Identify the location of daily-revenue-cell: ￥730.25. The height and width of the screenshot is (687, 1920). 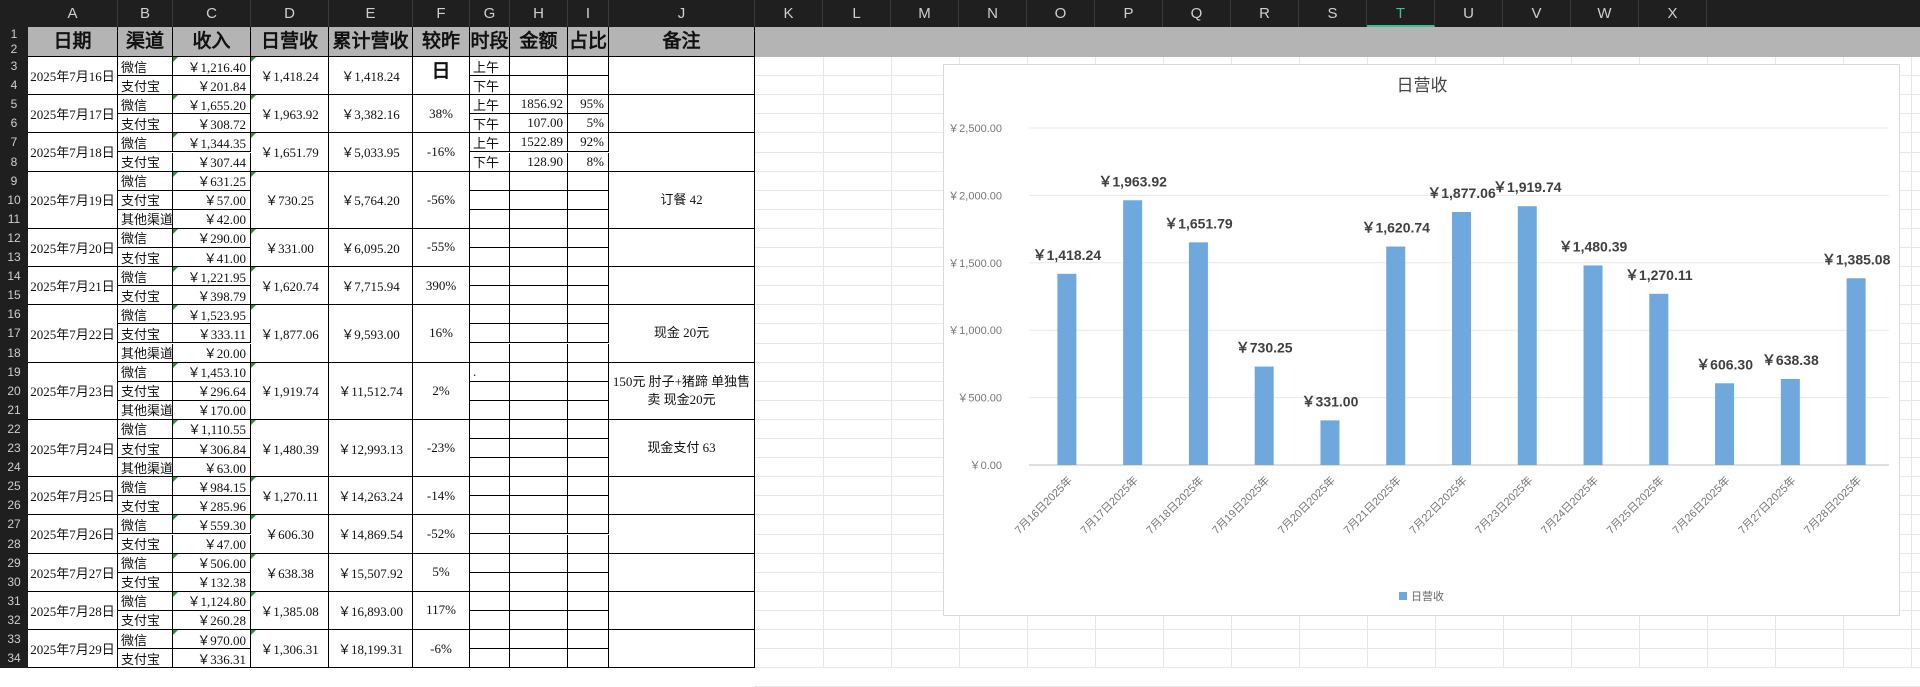
(290, 200).